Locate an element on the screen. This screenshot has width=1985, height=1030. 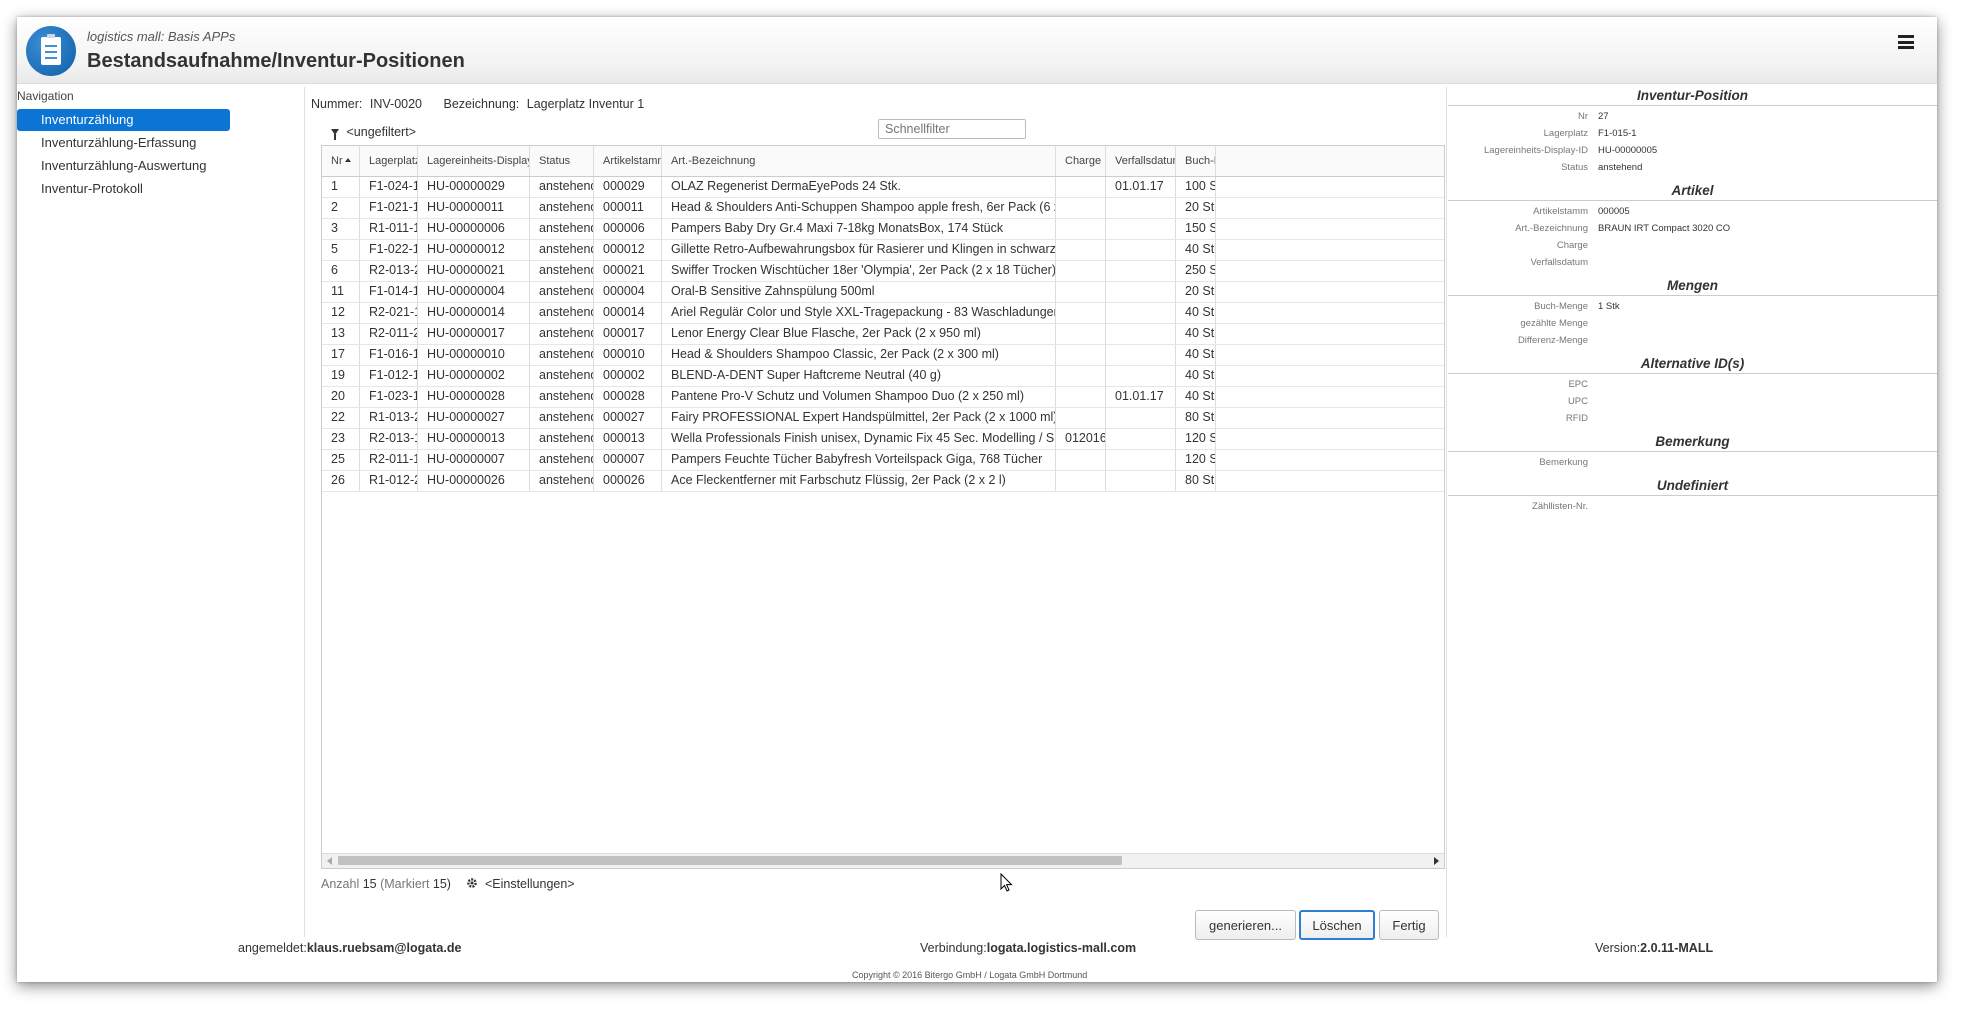
settings-link: <Einstellungen> is located at coordinates (530, 884).